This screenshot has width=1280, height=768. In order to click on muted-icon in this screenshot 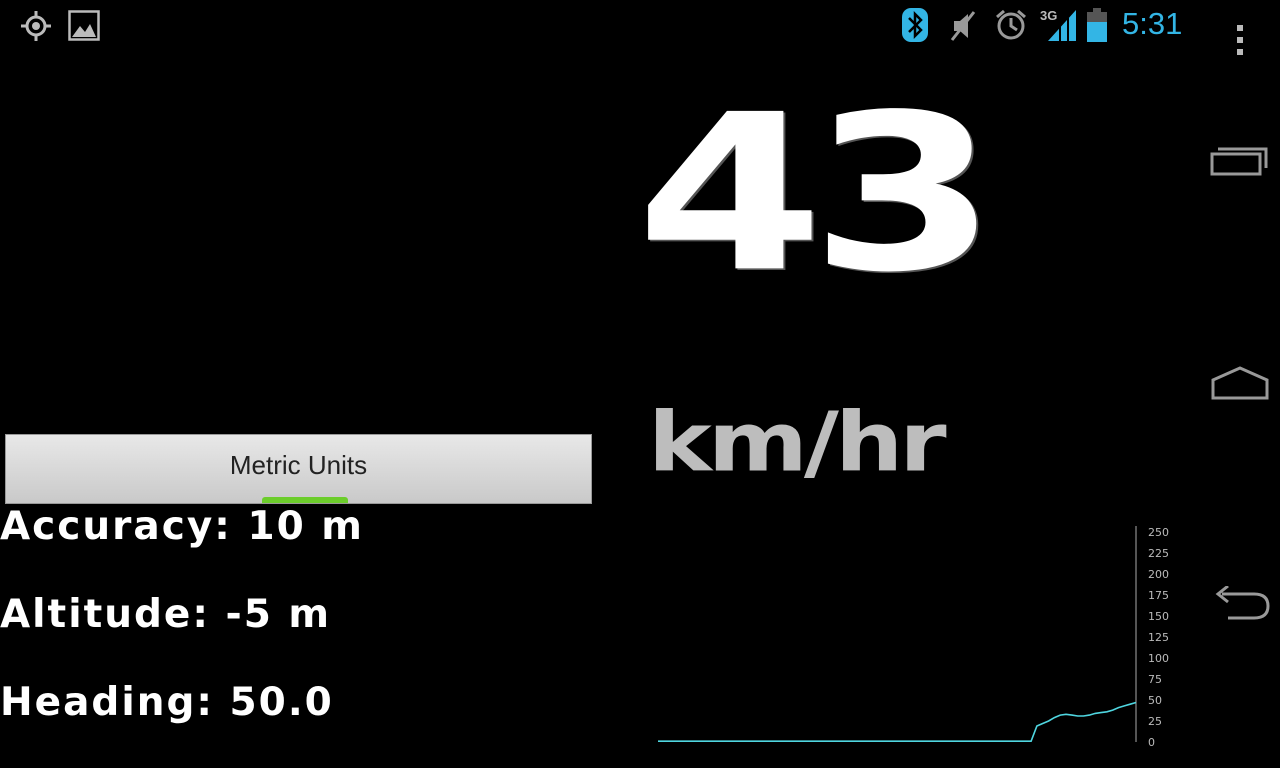, I will do `click(963, 28)`.